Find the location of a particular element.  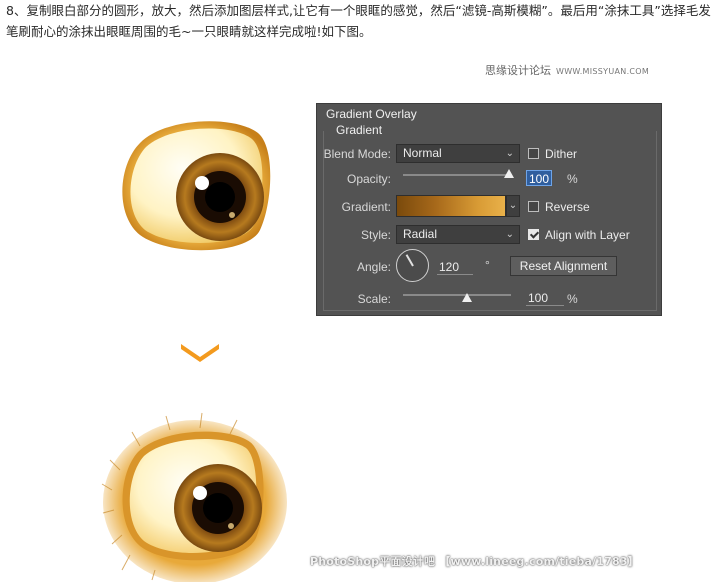

eye-illustration-top is located at coordinates (195, 187).